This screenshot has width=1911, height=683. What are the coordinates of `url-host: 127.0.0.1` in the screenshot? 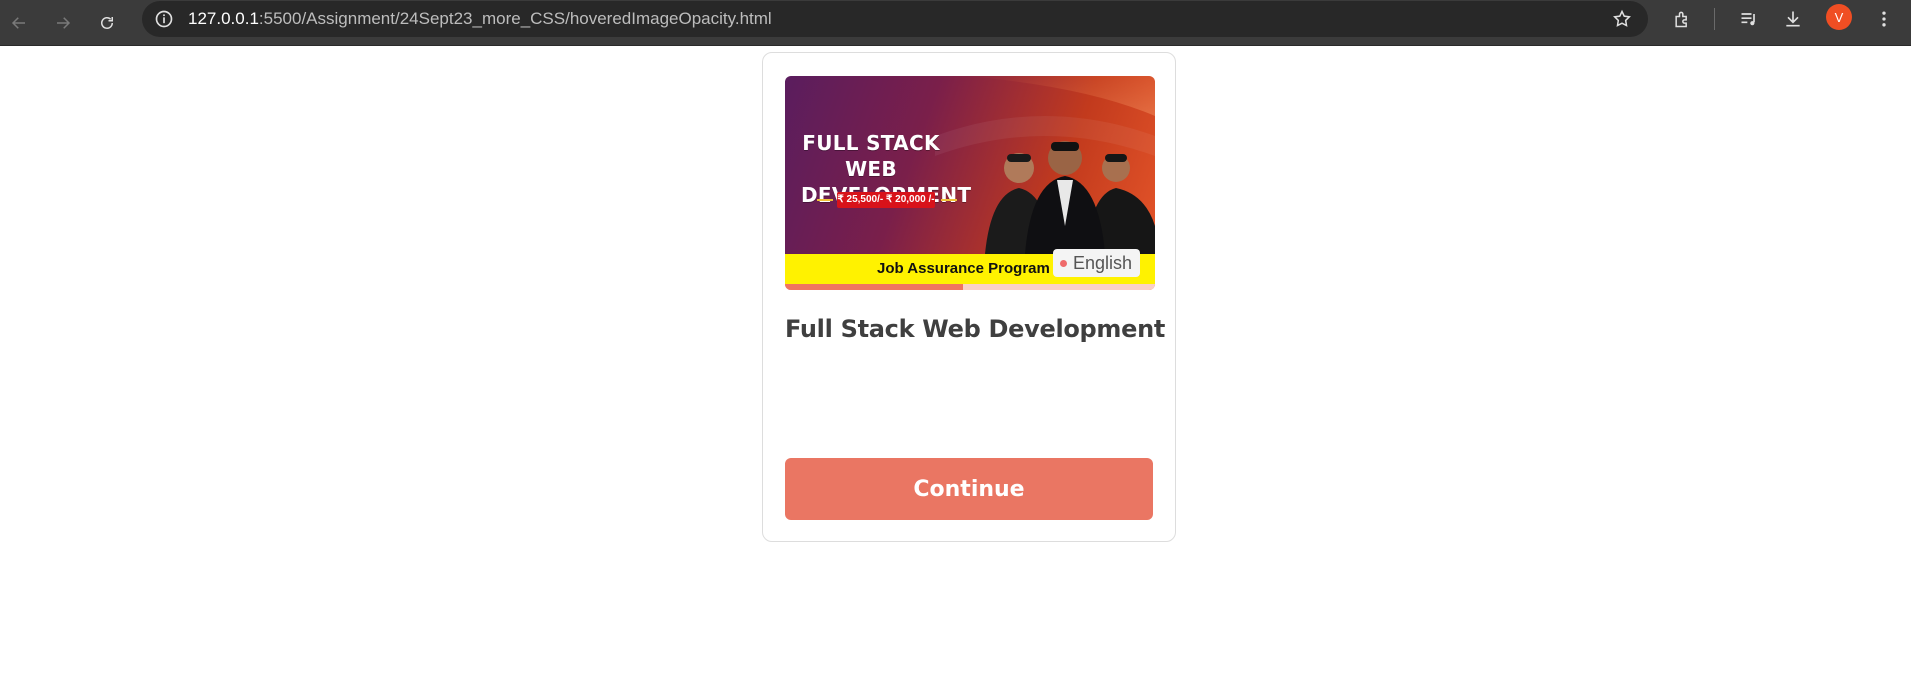 It's located at (223, 18).